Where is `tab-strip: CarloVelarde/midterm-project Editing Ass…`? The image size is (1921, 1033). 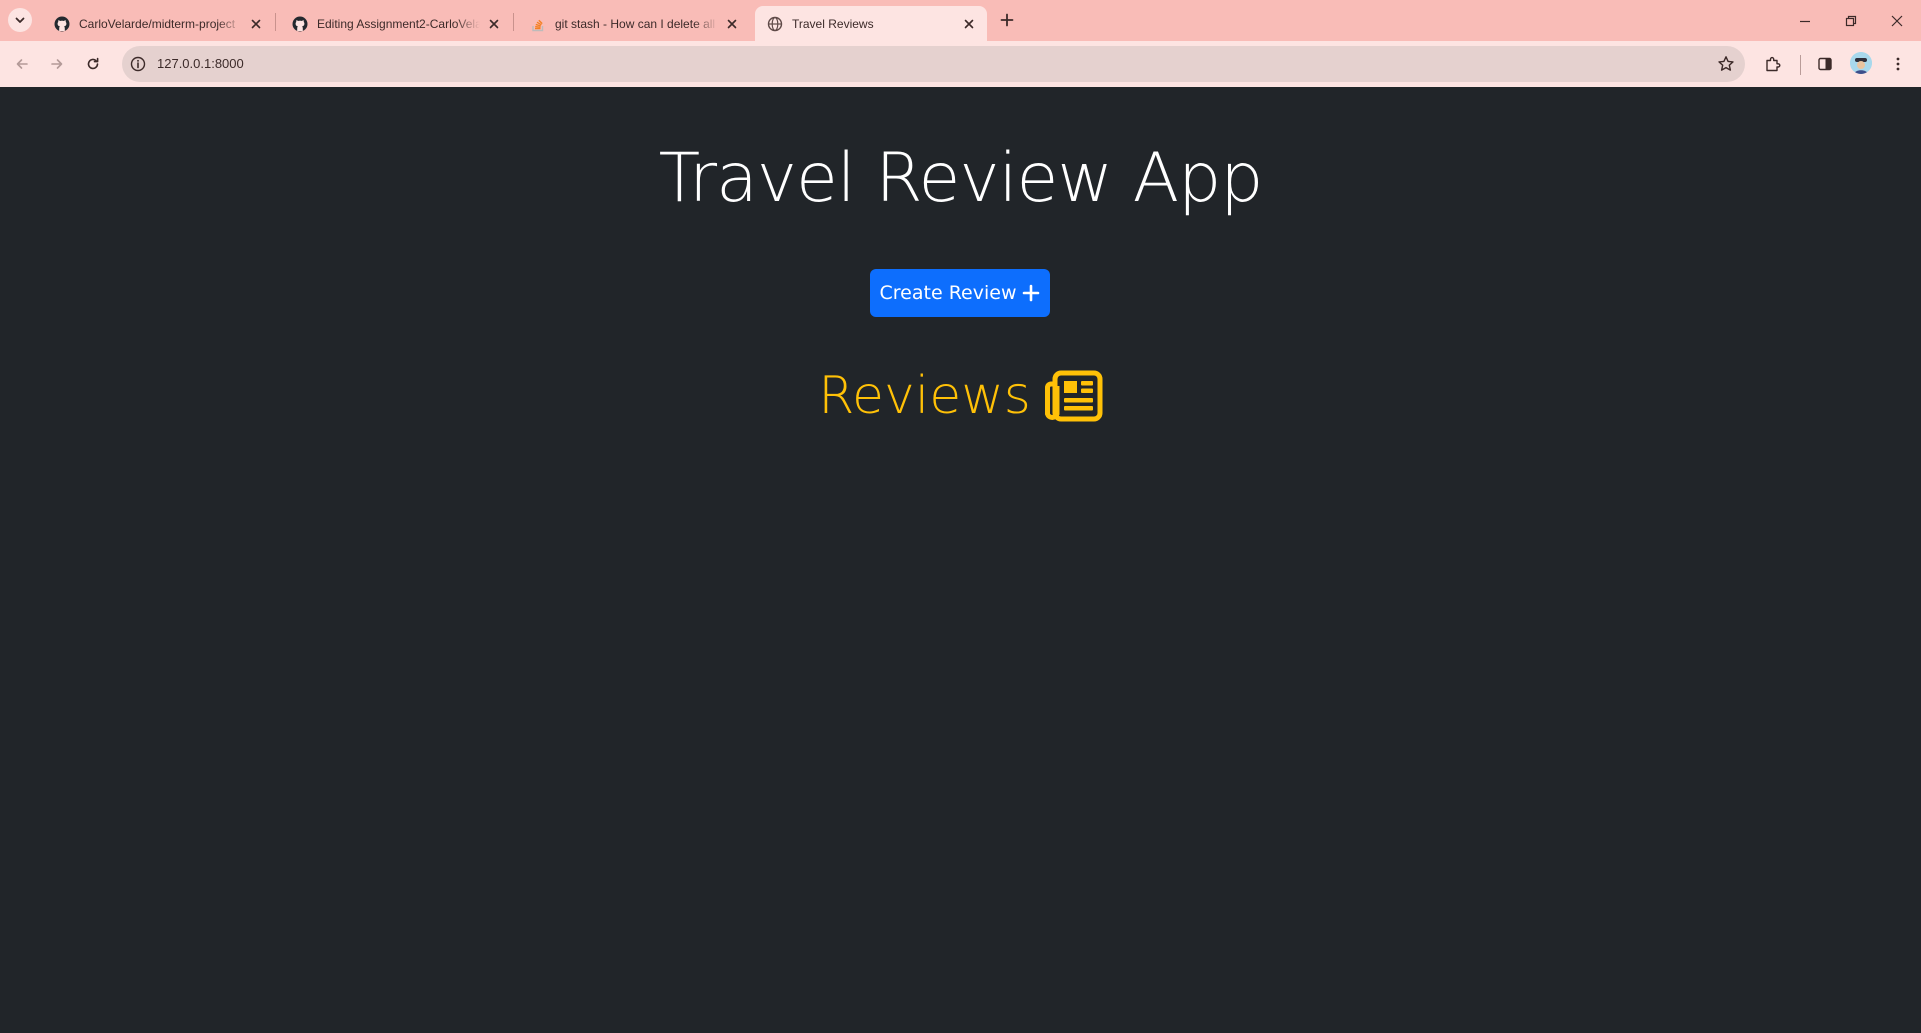
tab-strip: CarloVelarde/midterm-project Editing Ass… is located at coordinates (960, 20).